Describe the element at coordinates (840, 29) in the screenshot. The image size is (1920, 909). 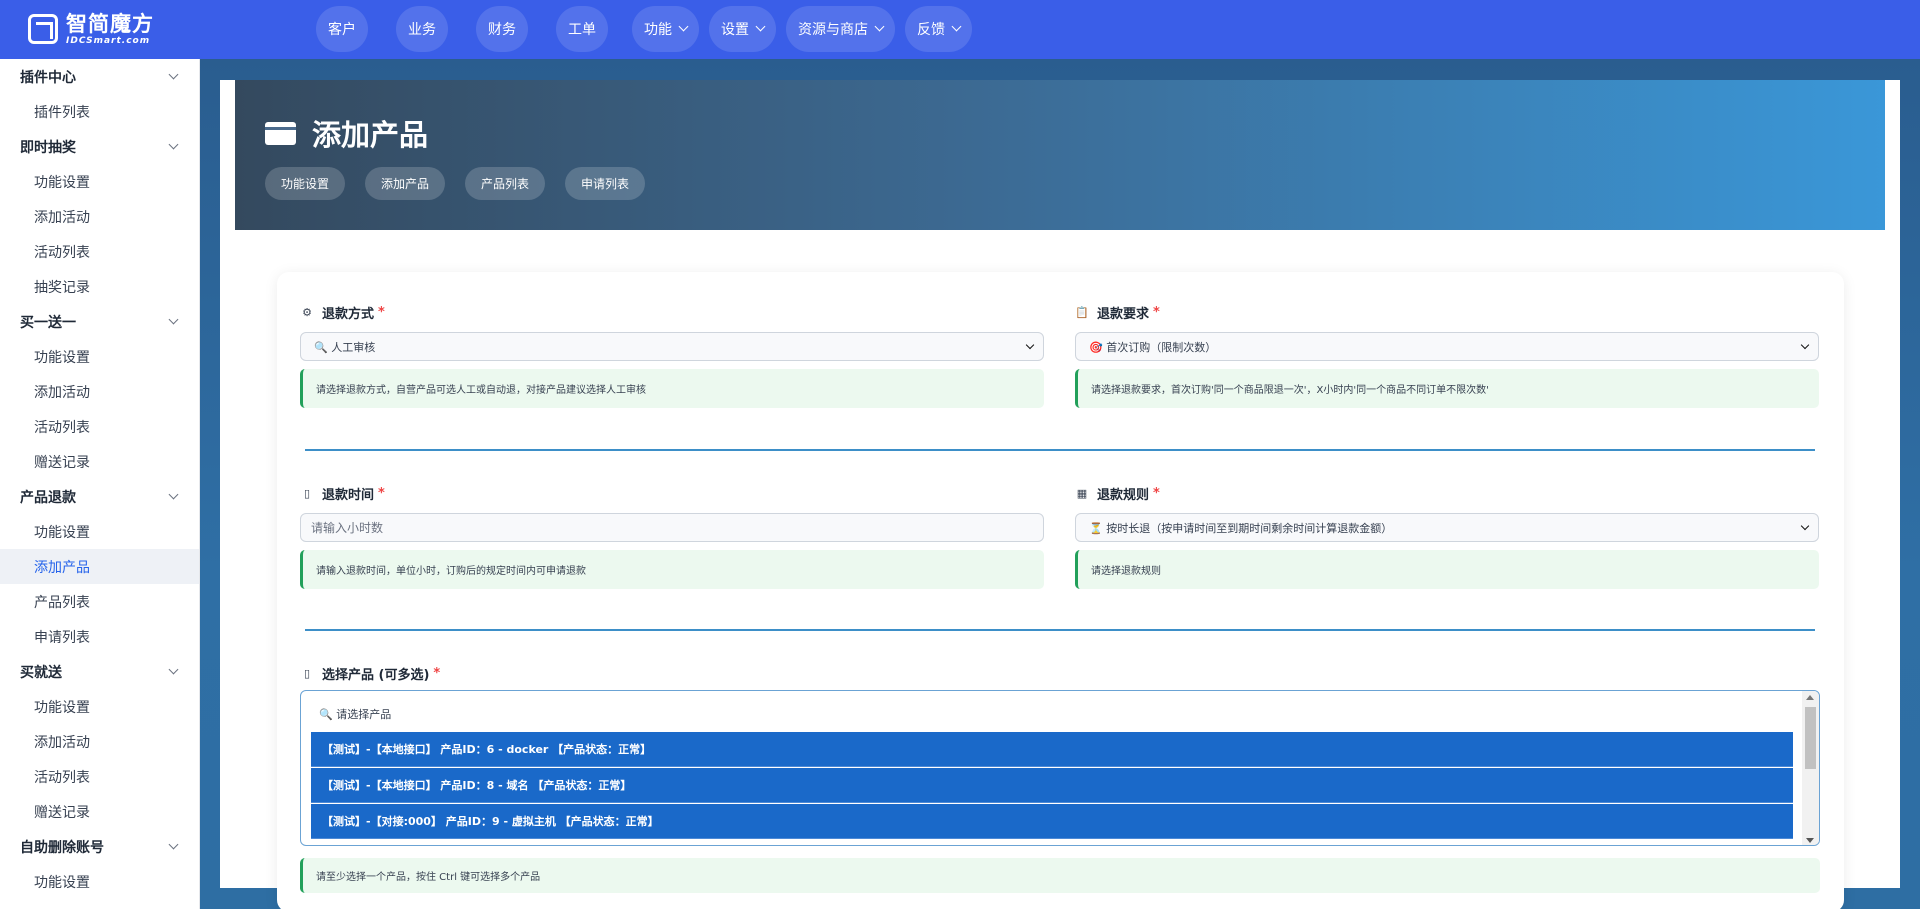
I see `nav-resources-store: 资源与商店` at that location.